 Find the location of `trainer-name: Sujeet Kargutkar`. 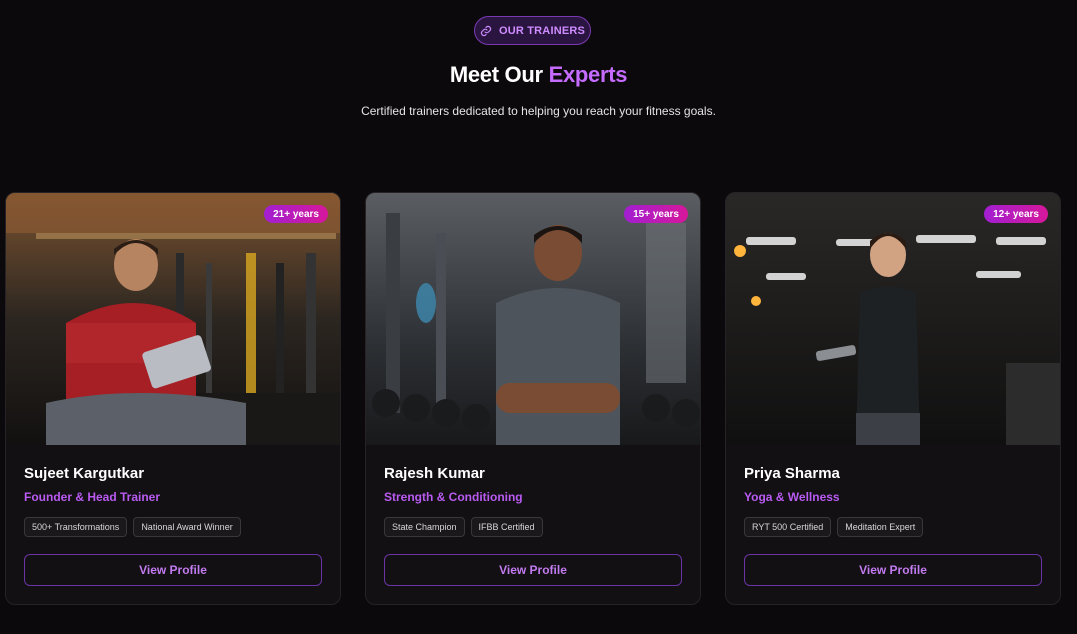

trainer-name: Sujeet Kargutkar is located at coordinates (84, 473).